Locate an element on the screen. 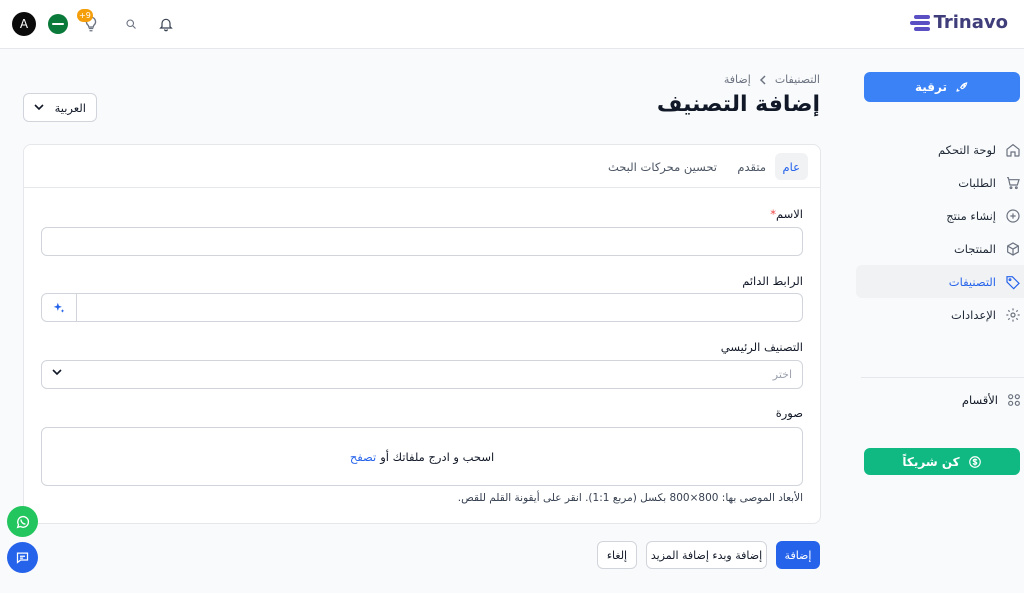 The height and width of the screenshot is (593, 1024). partner-label: كن شريكاً is located at coordinates (931, 461).